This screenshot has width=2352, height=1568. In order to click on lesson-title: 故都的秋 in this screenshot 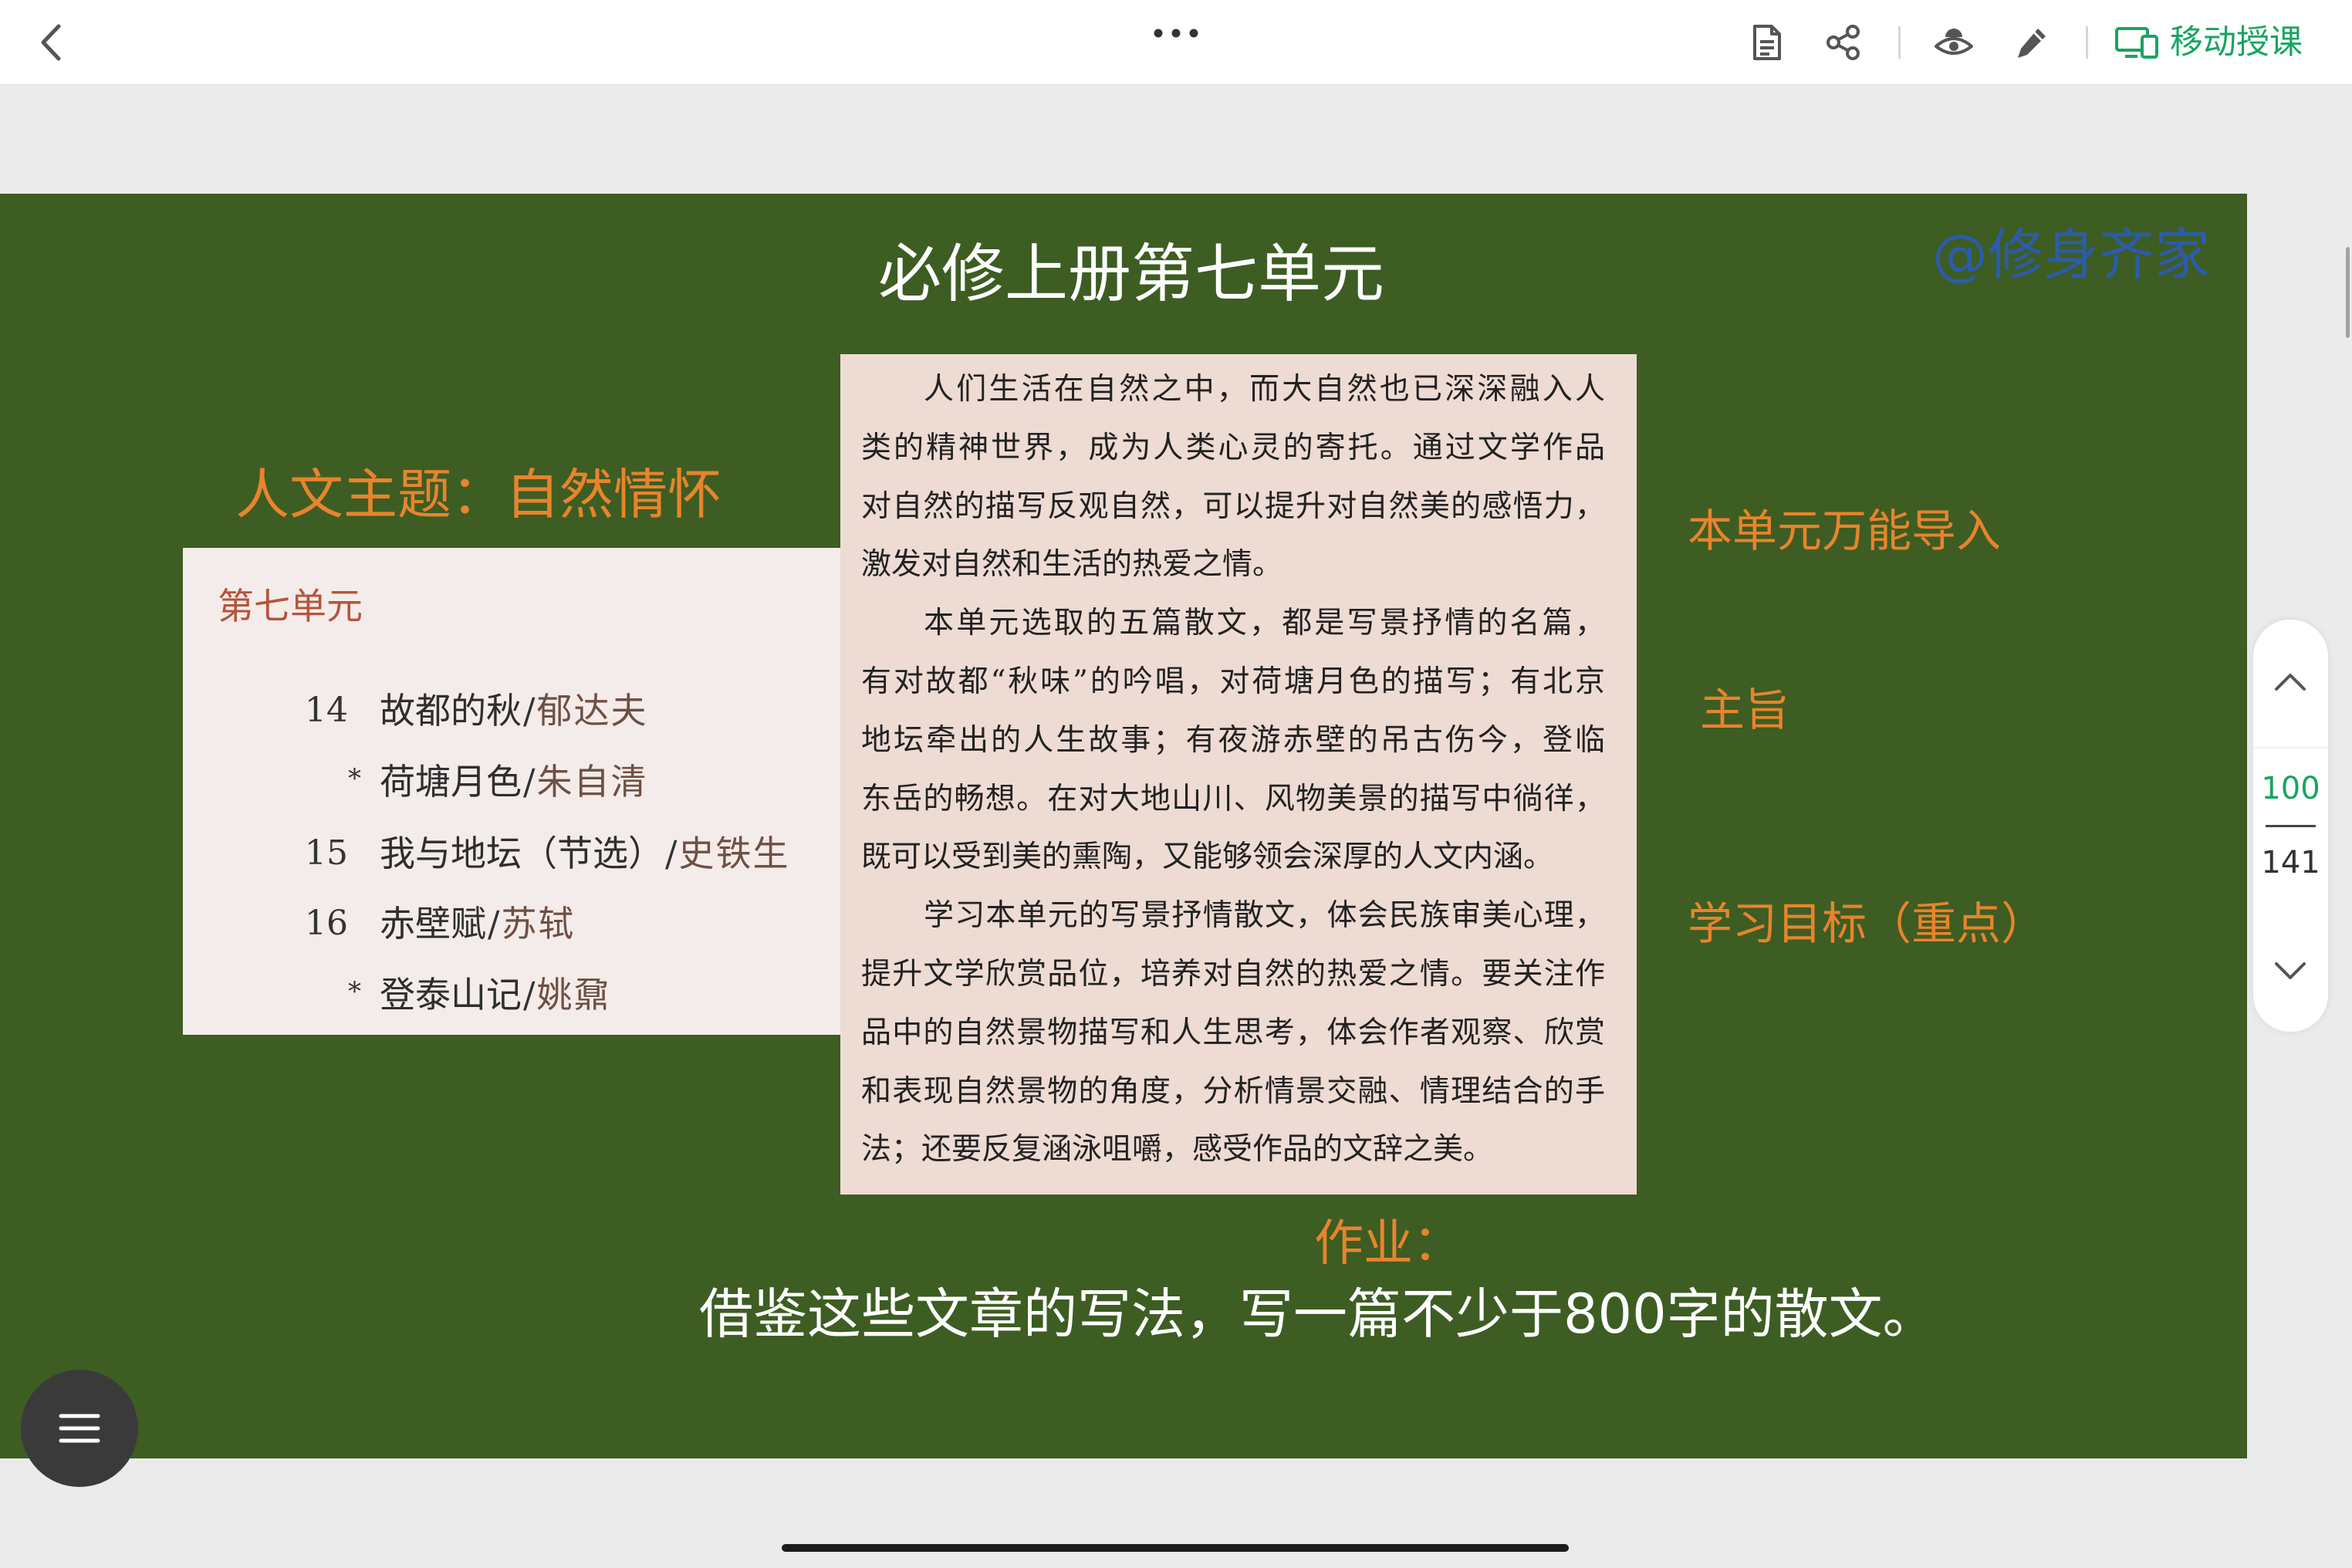, I will do `click(451, 711)`.